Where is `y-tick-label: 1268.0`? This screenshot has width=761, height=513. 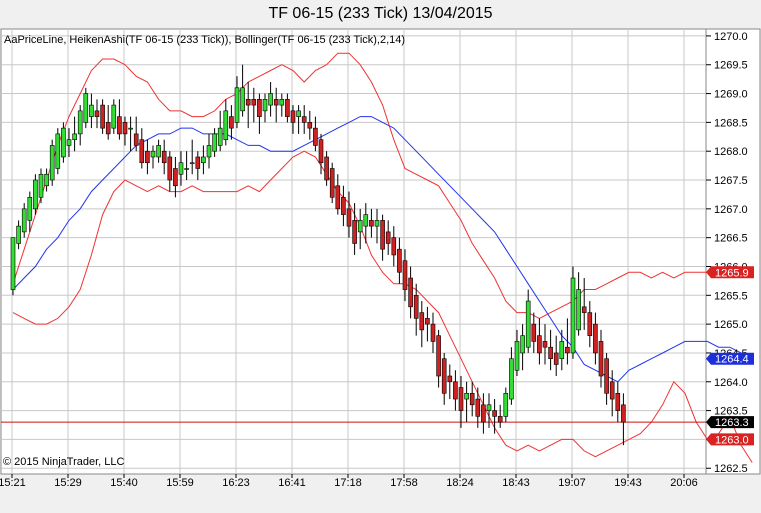
y-tick-label: 1268.0 is located at coordinates (731, 152).